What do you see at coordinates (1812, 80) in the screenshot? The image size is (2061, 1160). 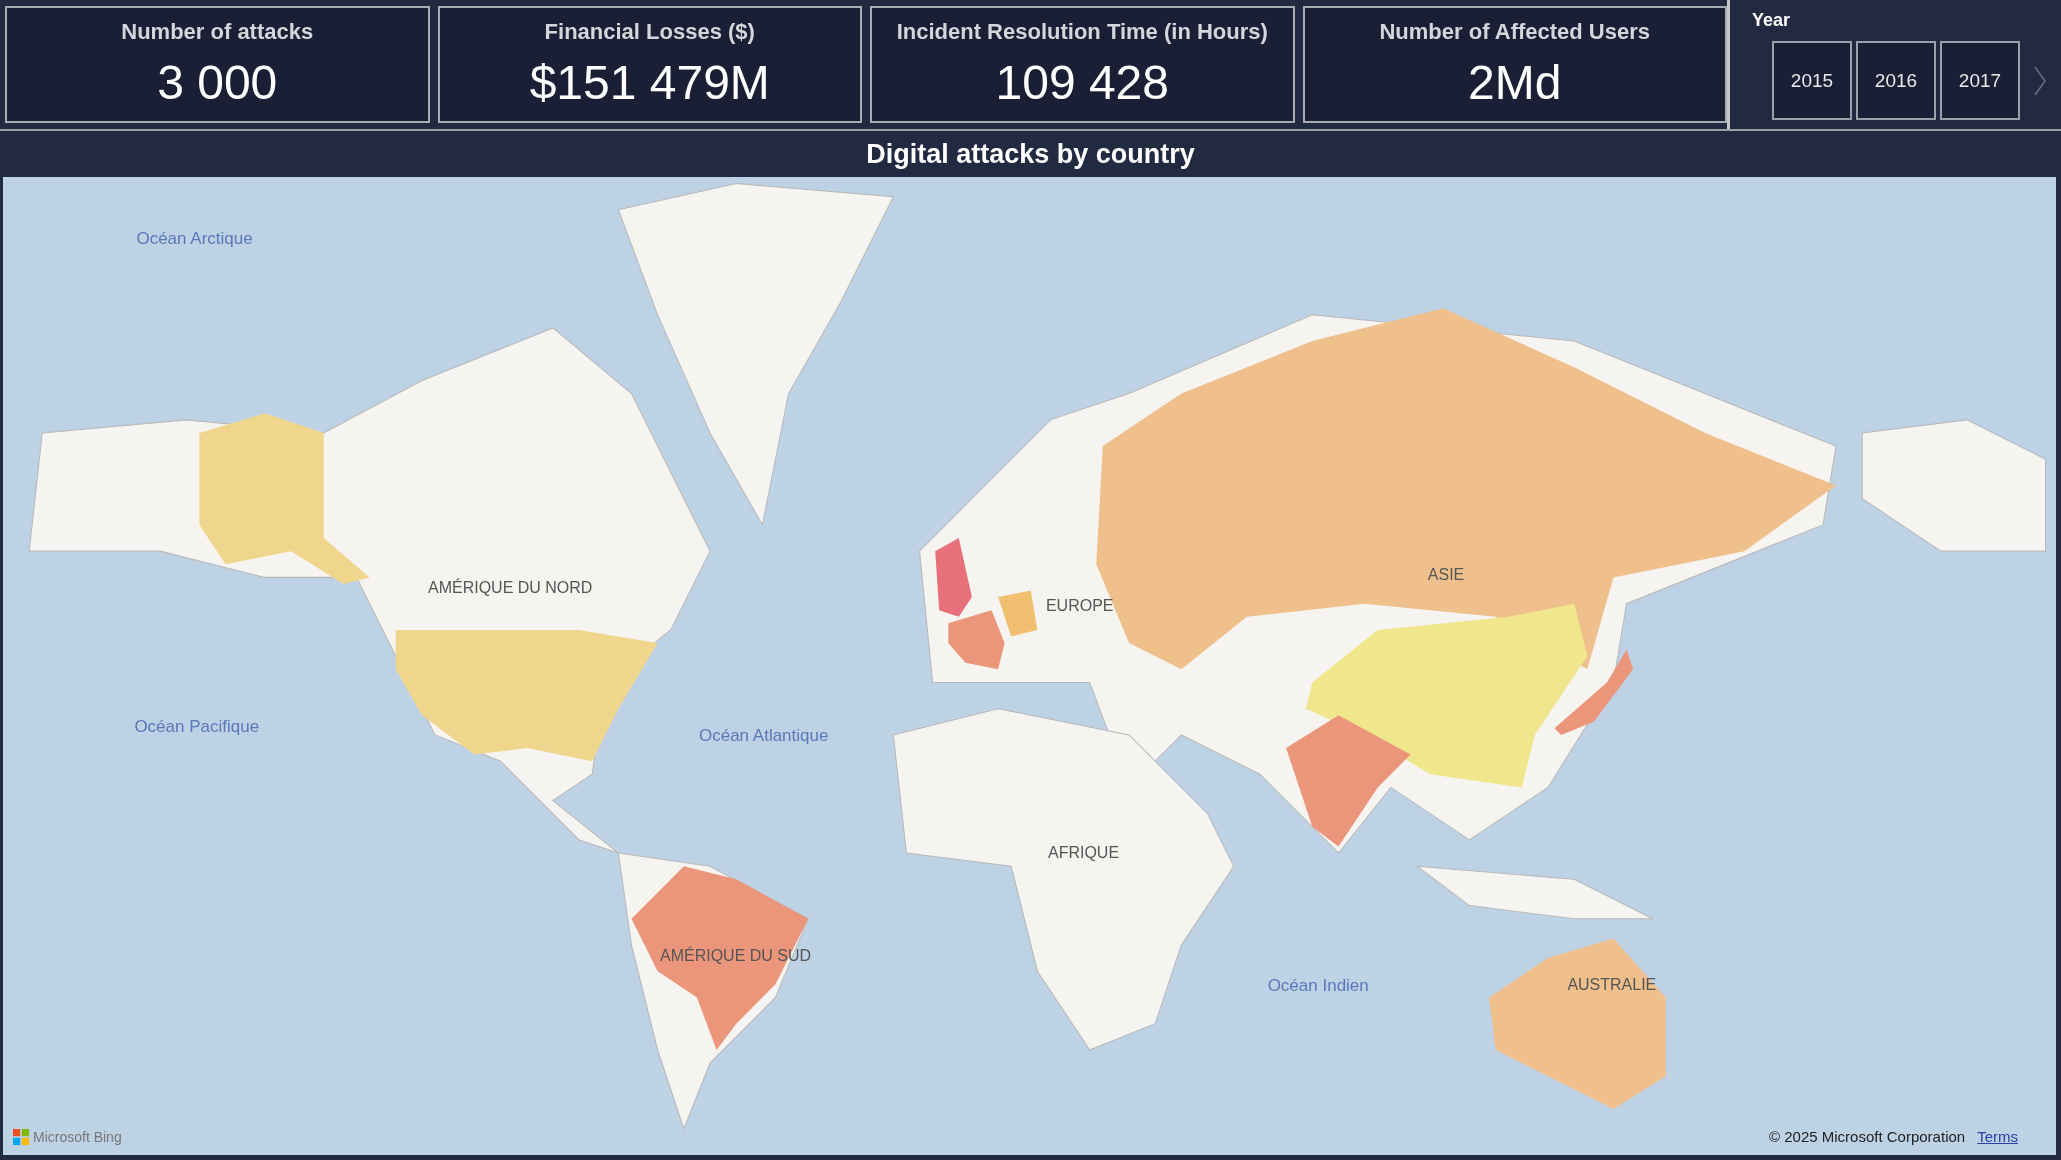 I see `year-button: 2015` at bounding box center [1812, 80].